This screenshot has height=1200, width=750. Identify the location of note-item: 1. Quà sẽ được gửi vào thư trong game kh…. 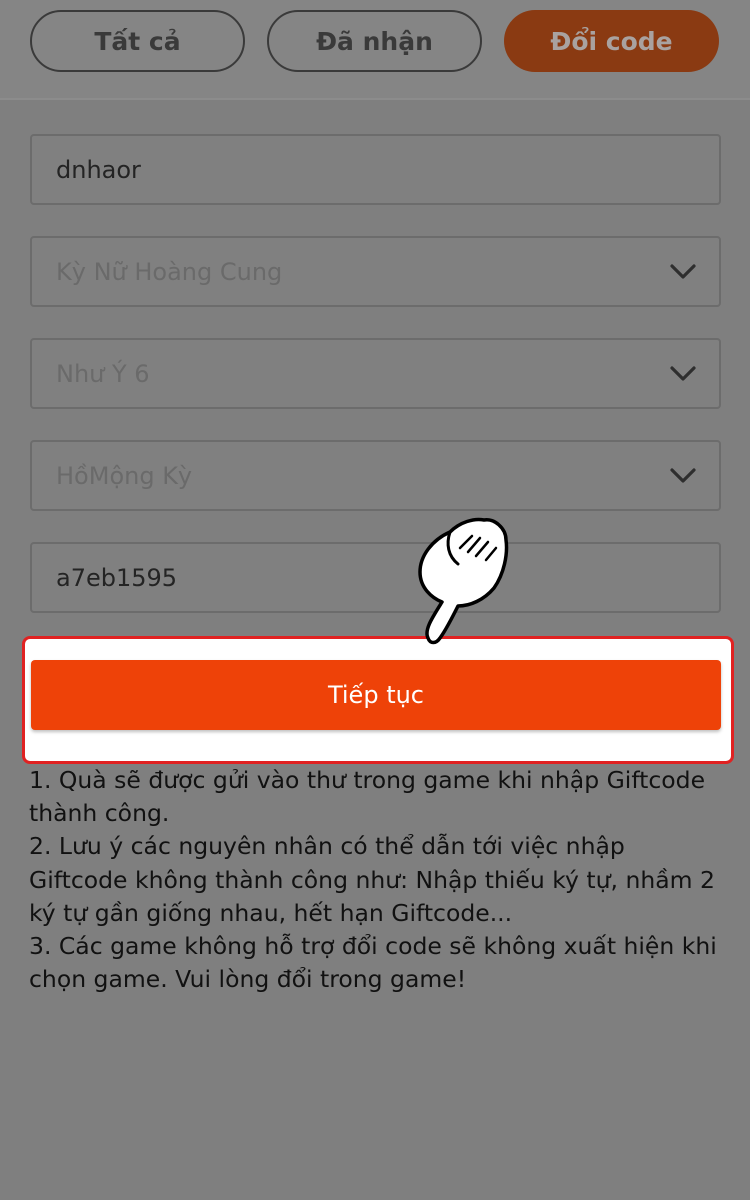
(367, 797).